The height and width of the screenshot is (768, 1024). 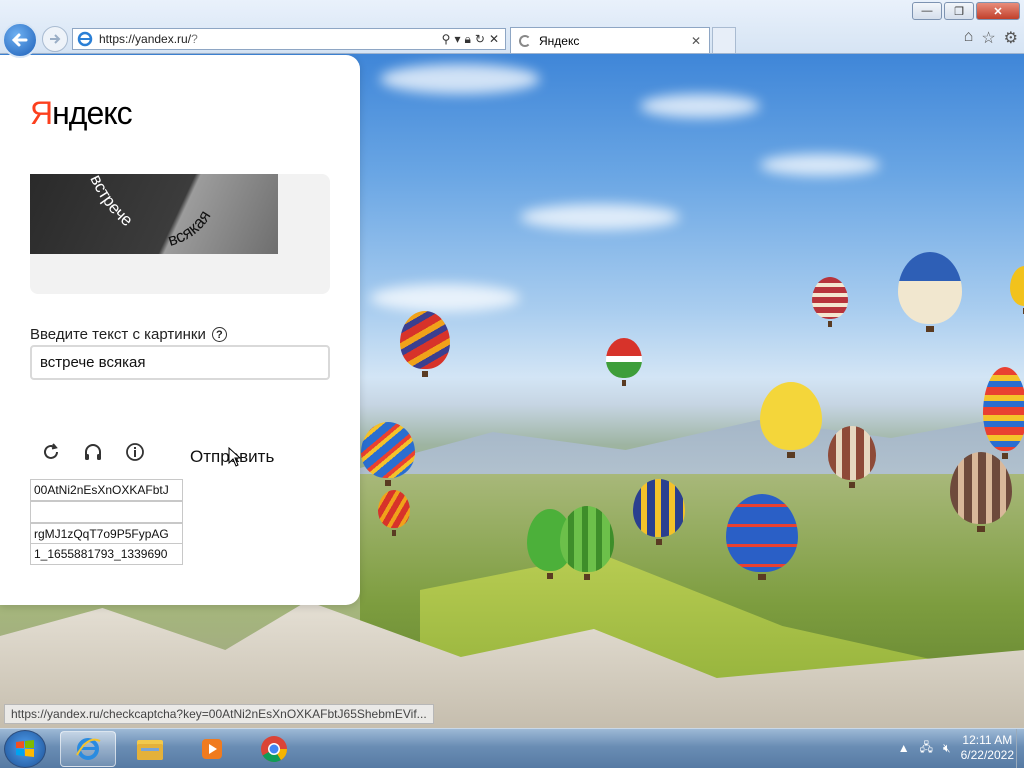 What do you see at coordinates (998, 11) in the screenshot?
I see `close-button: ✕` at bounding box center [998, 11].